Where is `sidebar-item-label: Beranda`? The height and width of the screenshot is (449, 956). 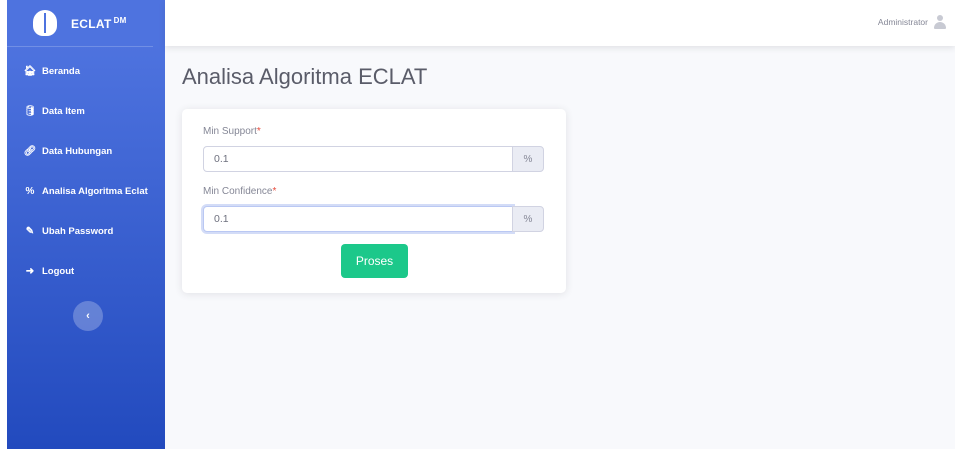 sidebar-item-label: Beranda is located at coordinates (61, 71).